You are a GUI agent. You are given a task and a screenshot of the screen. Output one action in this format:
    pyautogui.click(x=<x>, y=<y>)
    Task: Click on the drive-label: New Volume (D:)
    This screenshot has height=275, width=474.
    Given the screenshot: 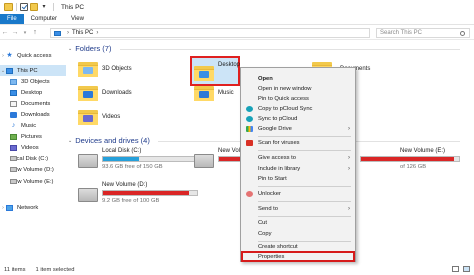 What is the action you would take?
    pyautogui.click(x=125, y=185)
    